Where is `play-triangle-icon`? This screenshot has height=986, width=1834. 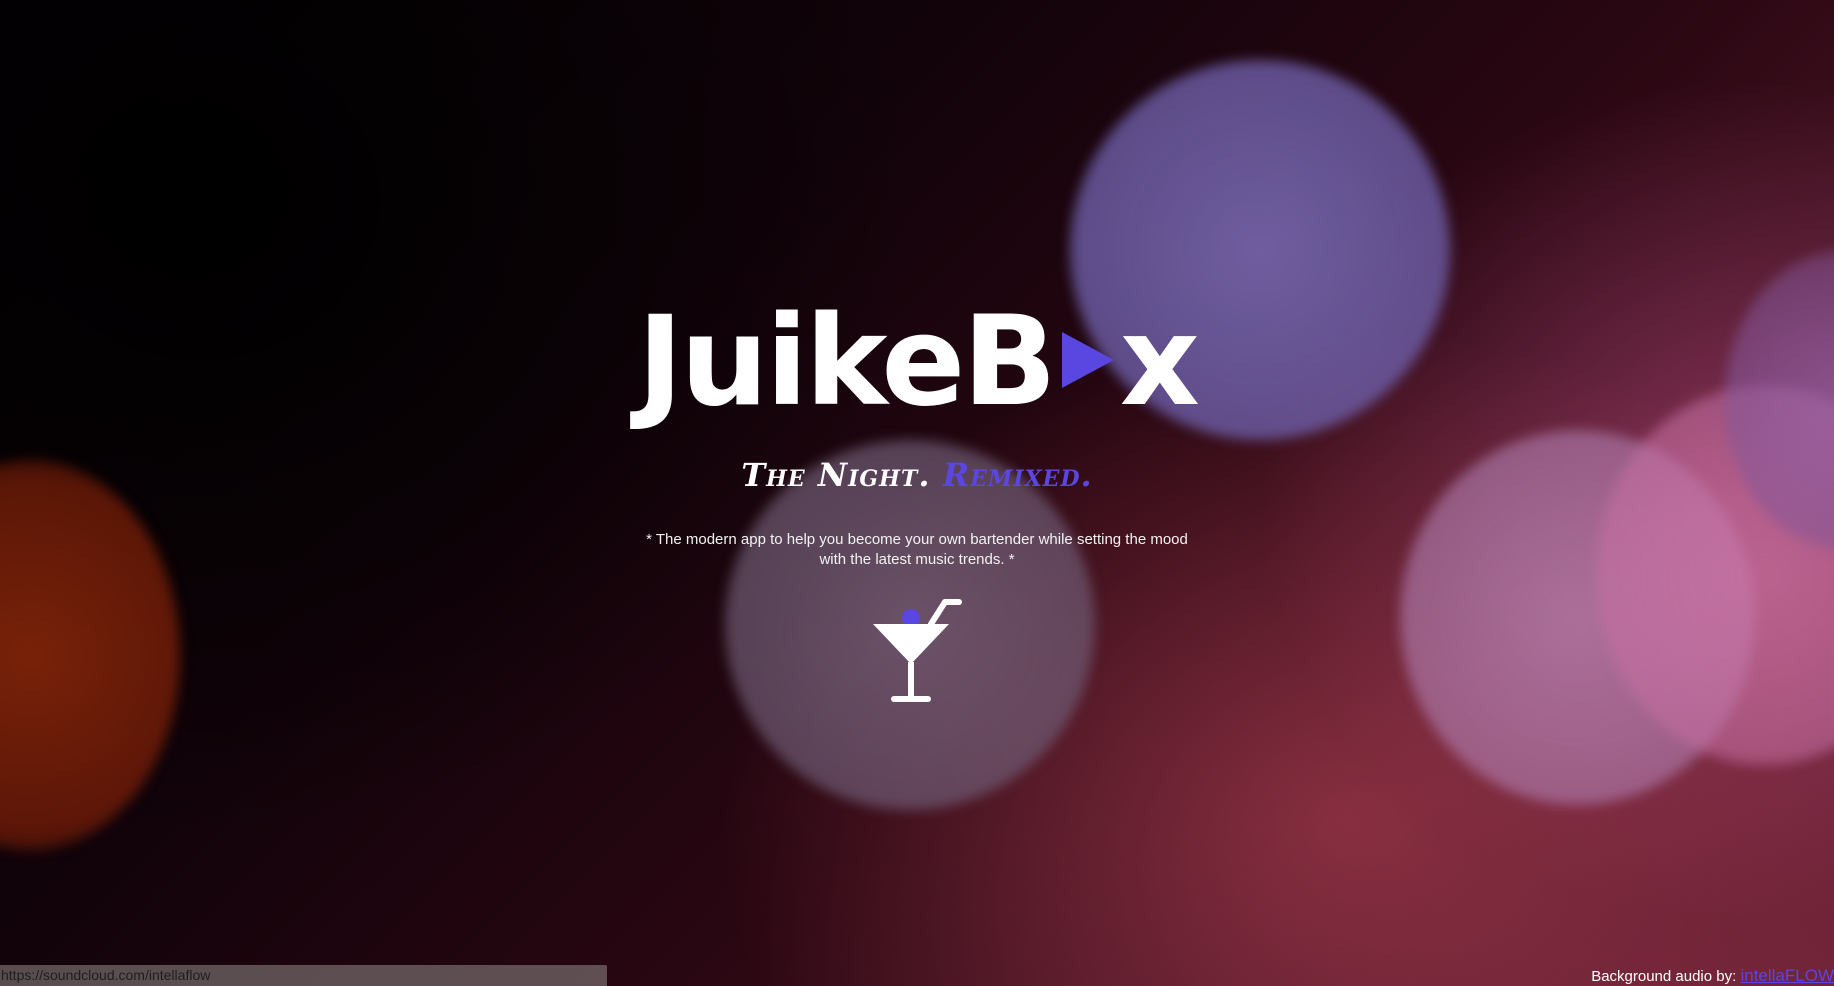 play-triangle-icon is located at coordinates (1087, 360).